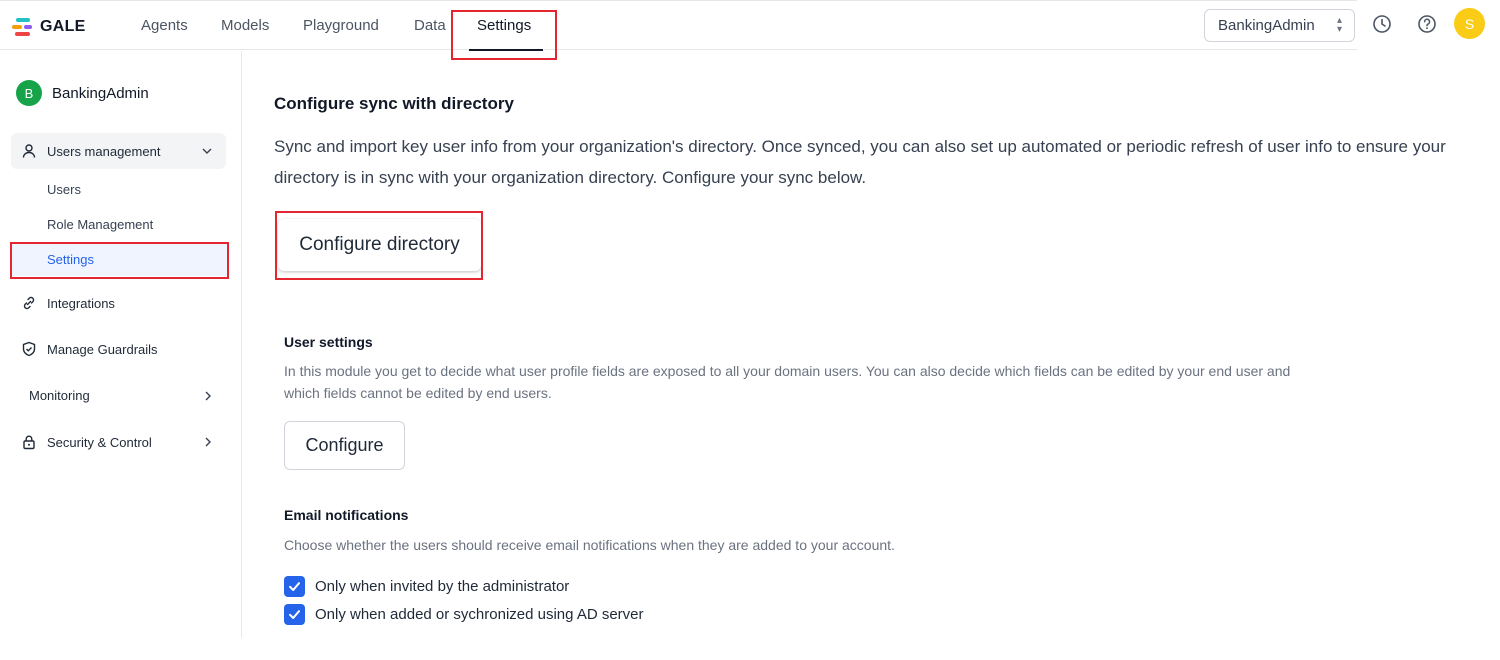 This screenshot has height=660, width=1500. I want to click on workspace-select: BankingAdmin ▴ ▾, so click(1279, 25).